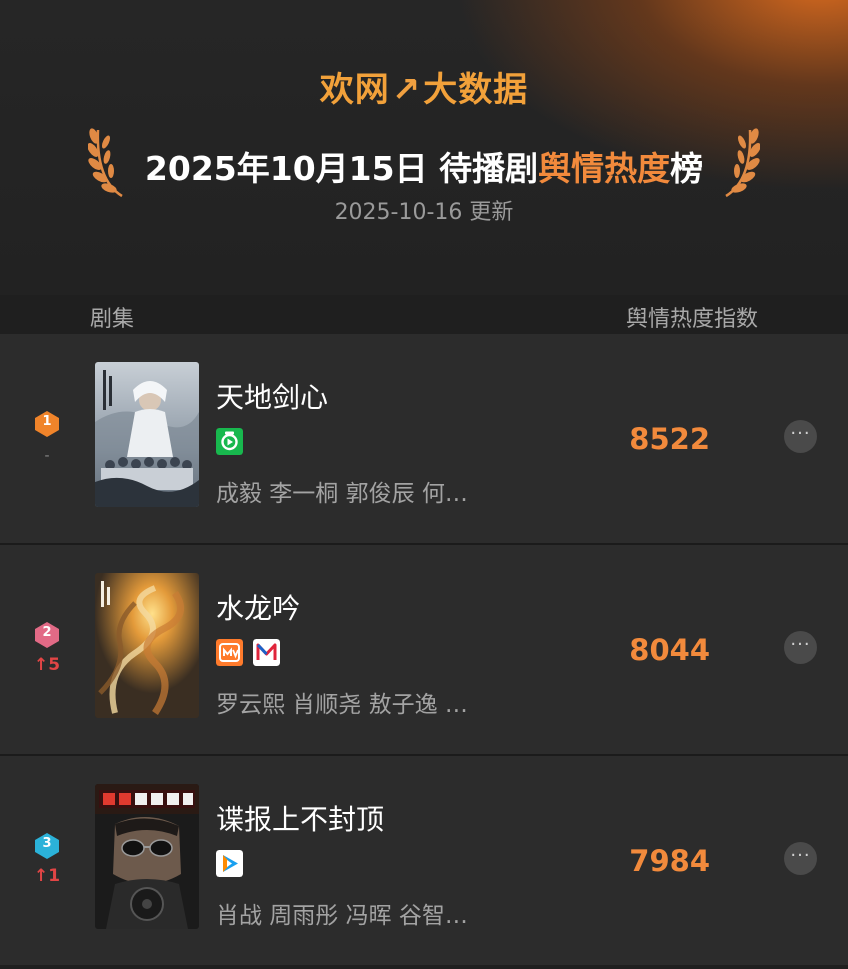 This screenshot has width=848, height=969. What do you see at coordinates (424, 212) in the screenshot?
I see `update-date: 2025-10-16 更新` at bounding box center [424, 212].